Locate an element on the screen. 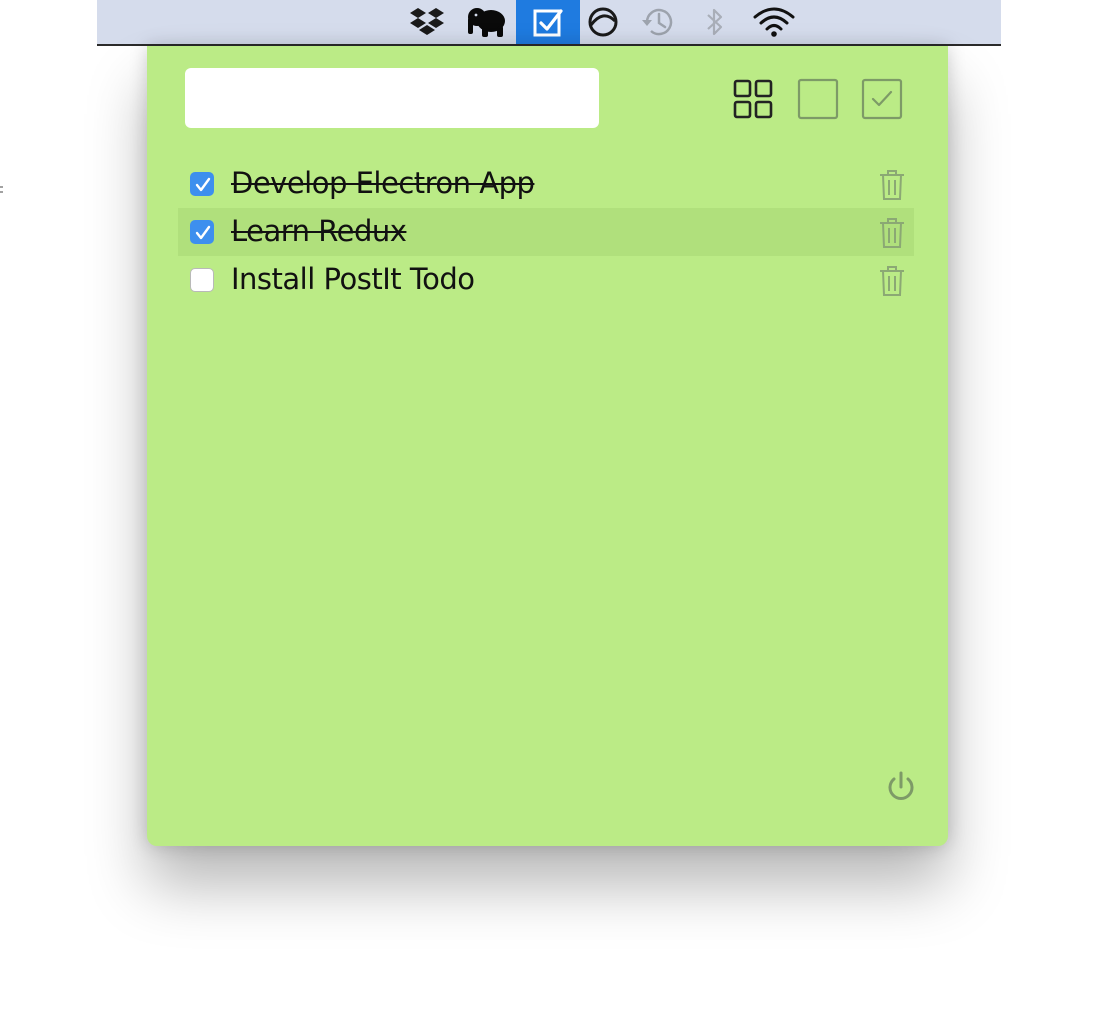 Image resolution: width=1094 pixels, height=1020 pixels. new-todo-input is located at coordinates (392, 98).